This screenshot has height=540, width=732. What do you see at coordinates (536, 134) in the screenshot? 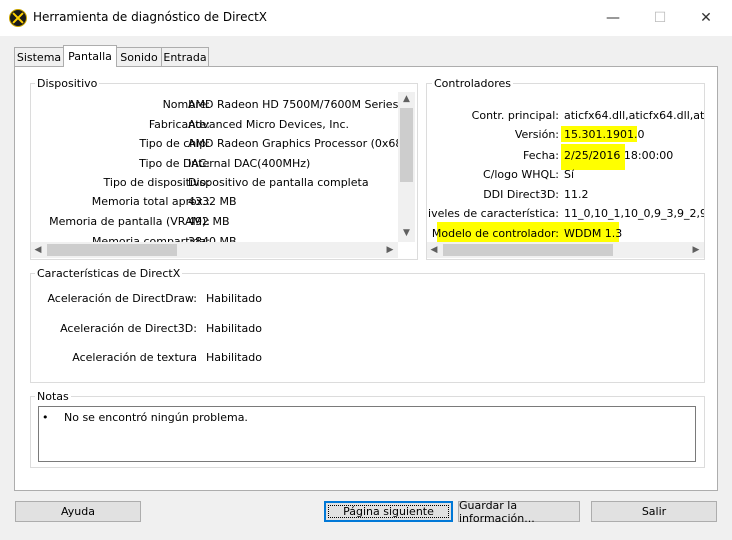
I see `version-label: Versión:` at bounding box center [536, 134].